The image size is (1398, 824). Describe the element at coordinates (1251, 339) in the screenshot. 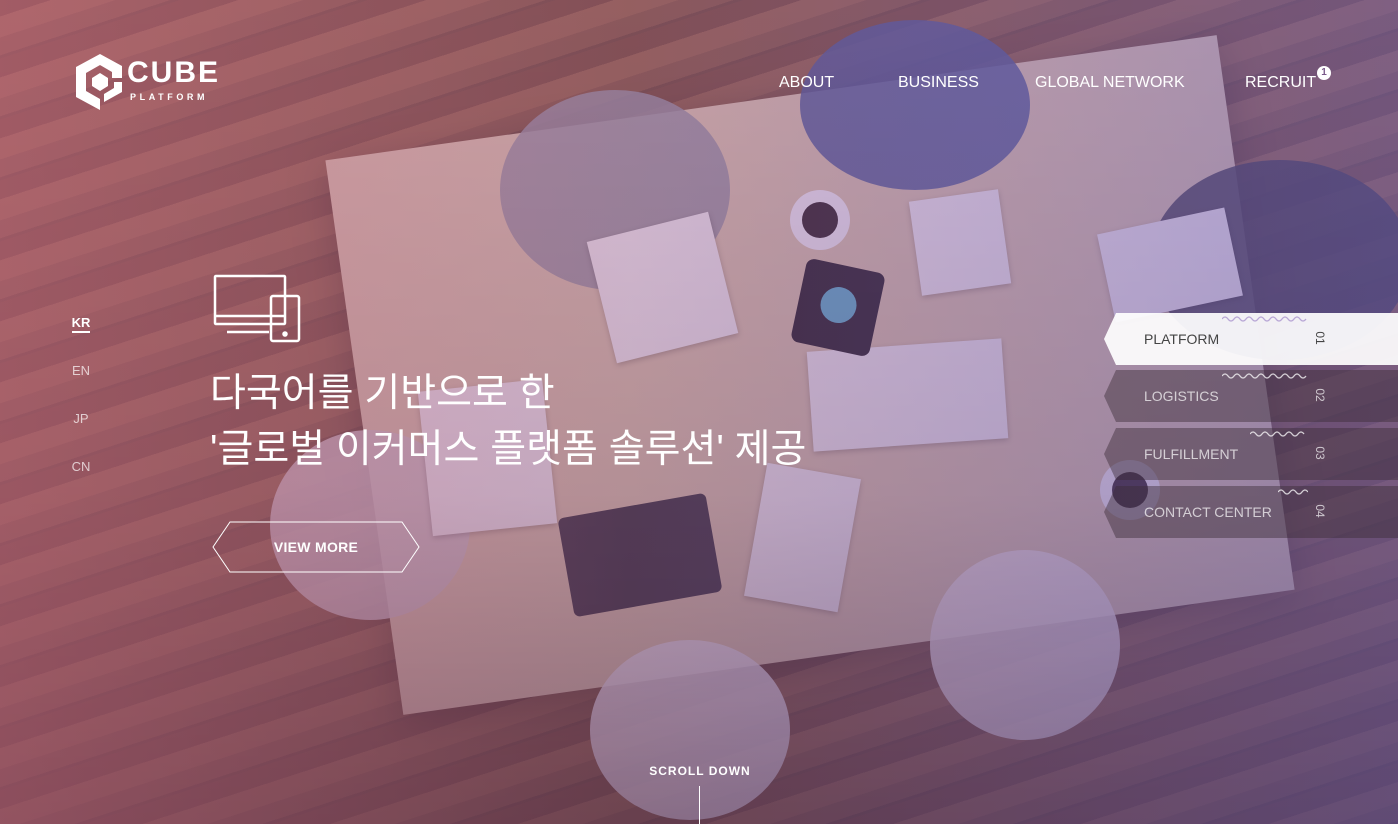

I see `service-tab-platform: PLATFORM 01` at that location.